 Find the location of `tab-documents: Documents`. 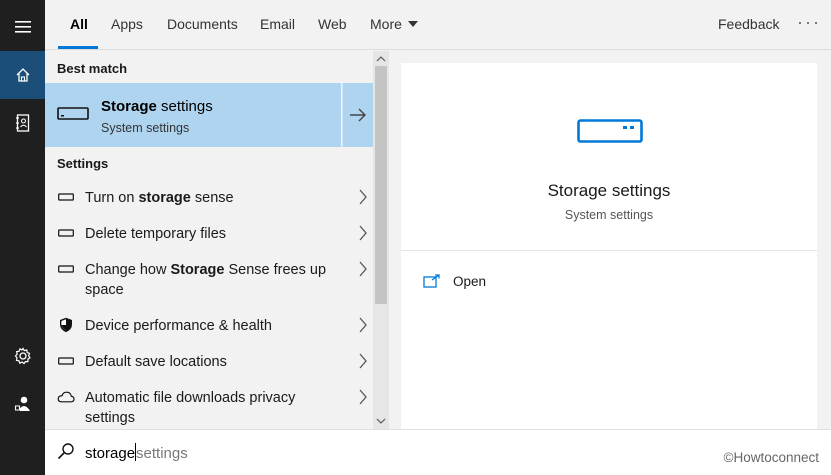

tab-documents: Documents is located at coordinates (202, 25).